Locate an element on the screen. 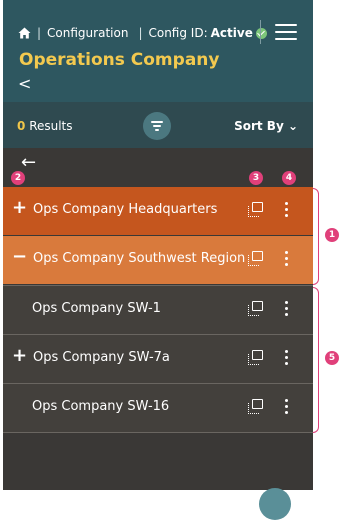  back-chevron-icon: < is located at coordinates (24, 84).